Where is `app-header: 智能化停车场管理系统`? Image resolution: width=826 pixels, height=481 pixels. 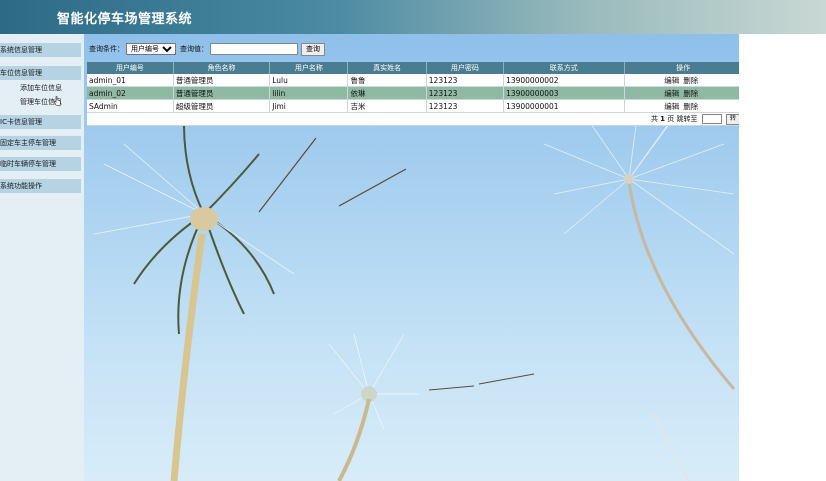 app-header: 智能化停车场管理系统 is located at coordinates (413, 17).